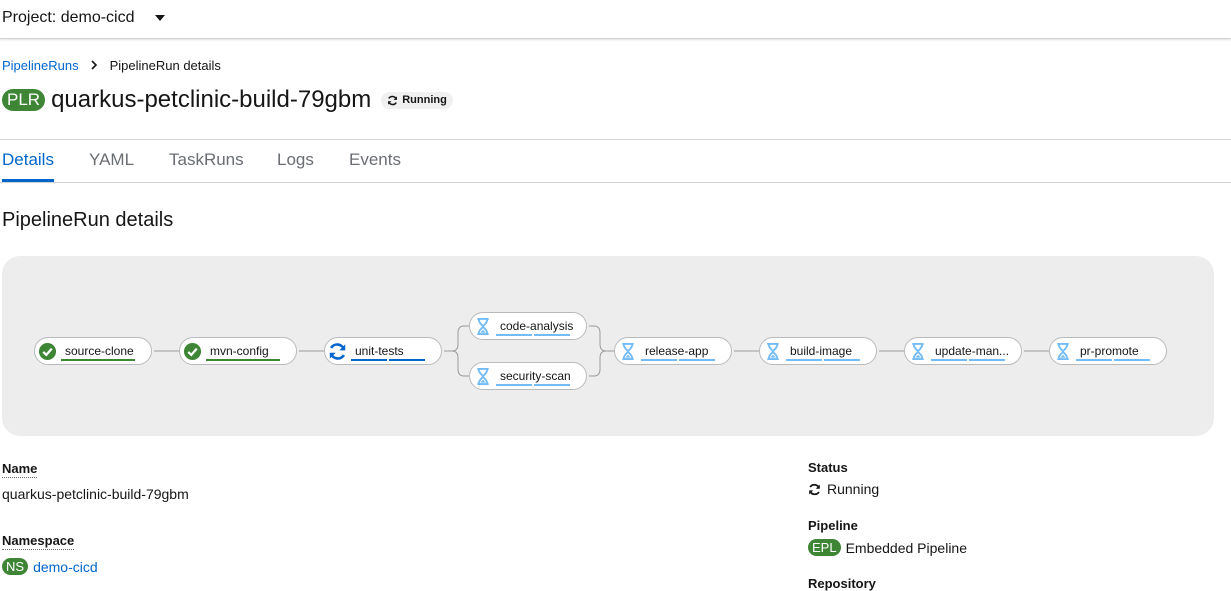 This screenshot has height=591, width=1231. Describe the element at coordinates (853, 489) in the screenshot. I see `status-value-label: Running` at that location.